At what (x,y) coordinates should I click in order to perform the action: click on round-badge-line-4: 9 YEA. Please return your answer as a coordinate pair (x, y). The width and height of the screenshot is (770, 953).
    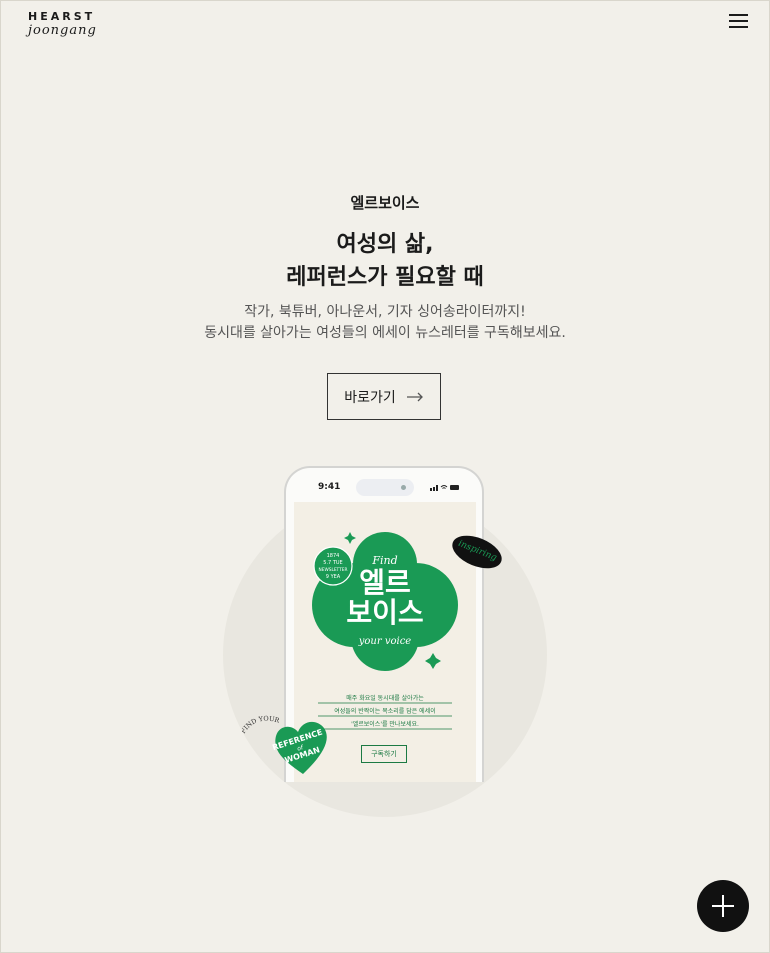
    Looking at the image, I should click on (333, 577).